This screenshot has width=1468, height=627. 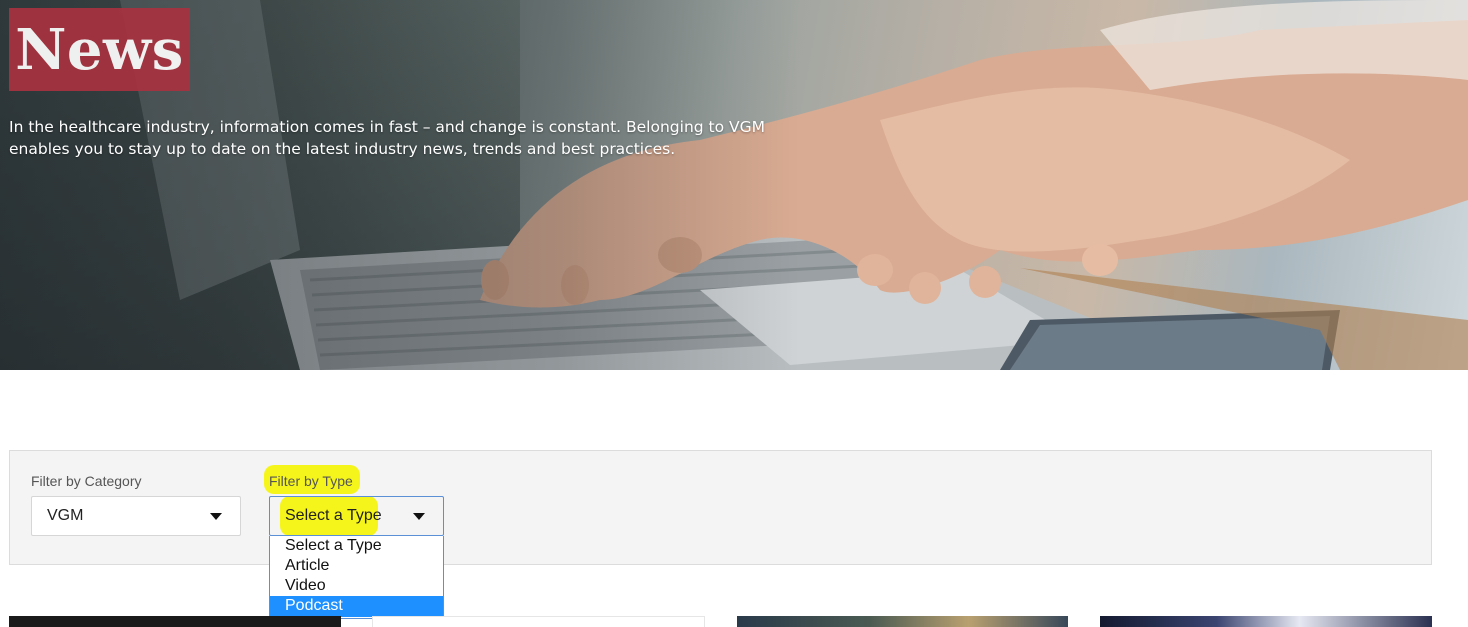 What do you see at coordinates (356, 566) in the screenshot?
I see `type-option-article: Article` at bounding box center [356, 566].